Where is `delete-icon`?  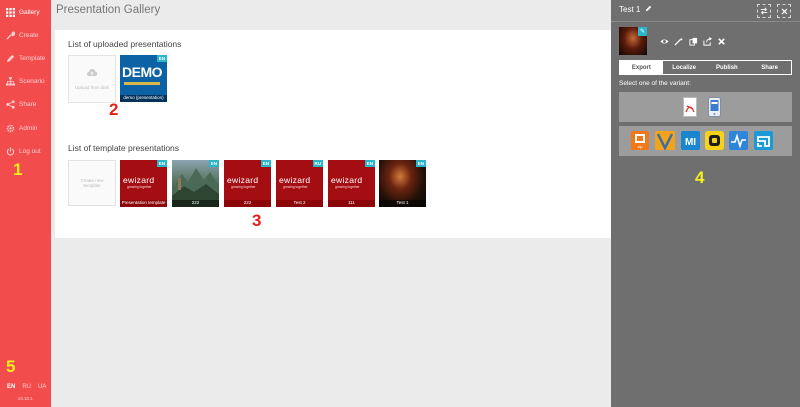 delete-icon is located at coordinates (721, 41).